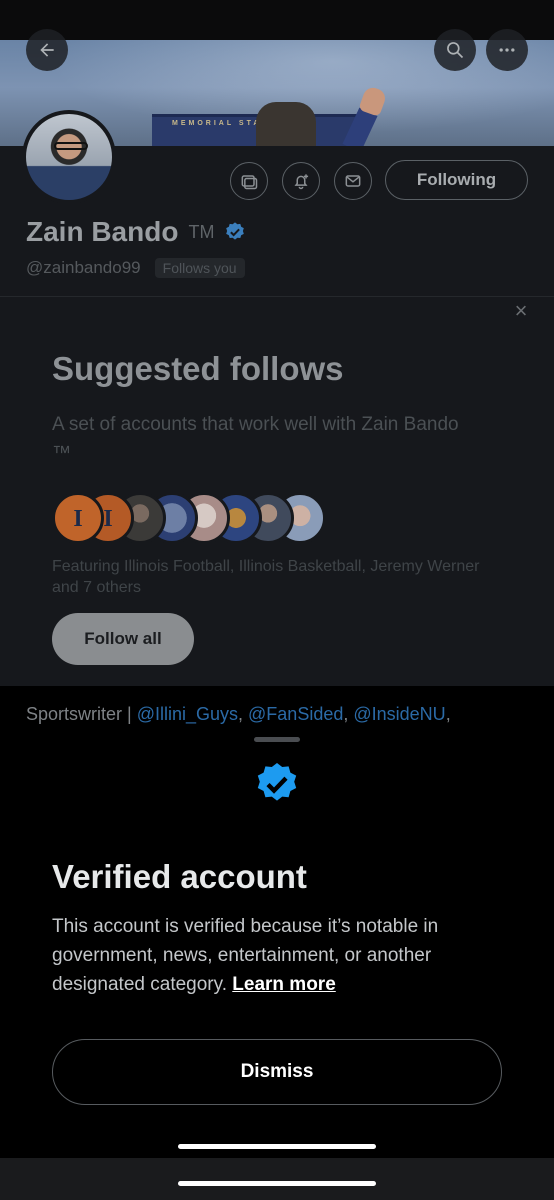  Describe the element at coordinates (201, 231) in the screenshot. I see `profile-name-suffix: TM` at that location.